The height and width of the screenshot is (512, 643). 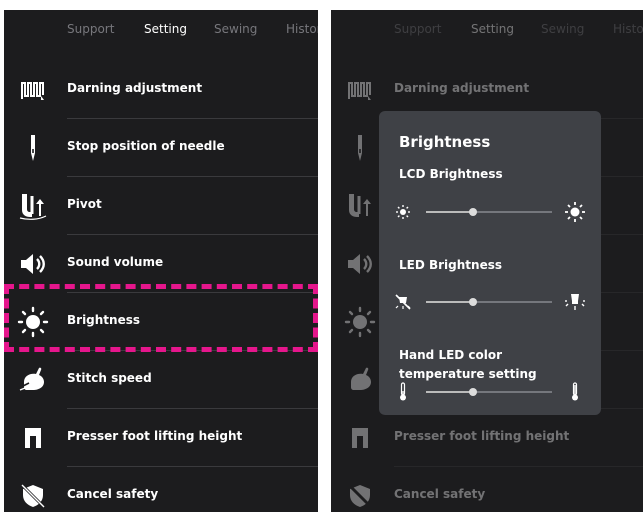 What do you see at coordinates (360, 322) in the screenshot?
I see `sun-icon` at bounding box center [360, 322].